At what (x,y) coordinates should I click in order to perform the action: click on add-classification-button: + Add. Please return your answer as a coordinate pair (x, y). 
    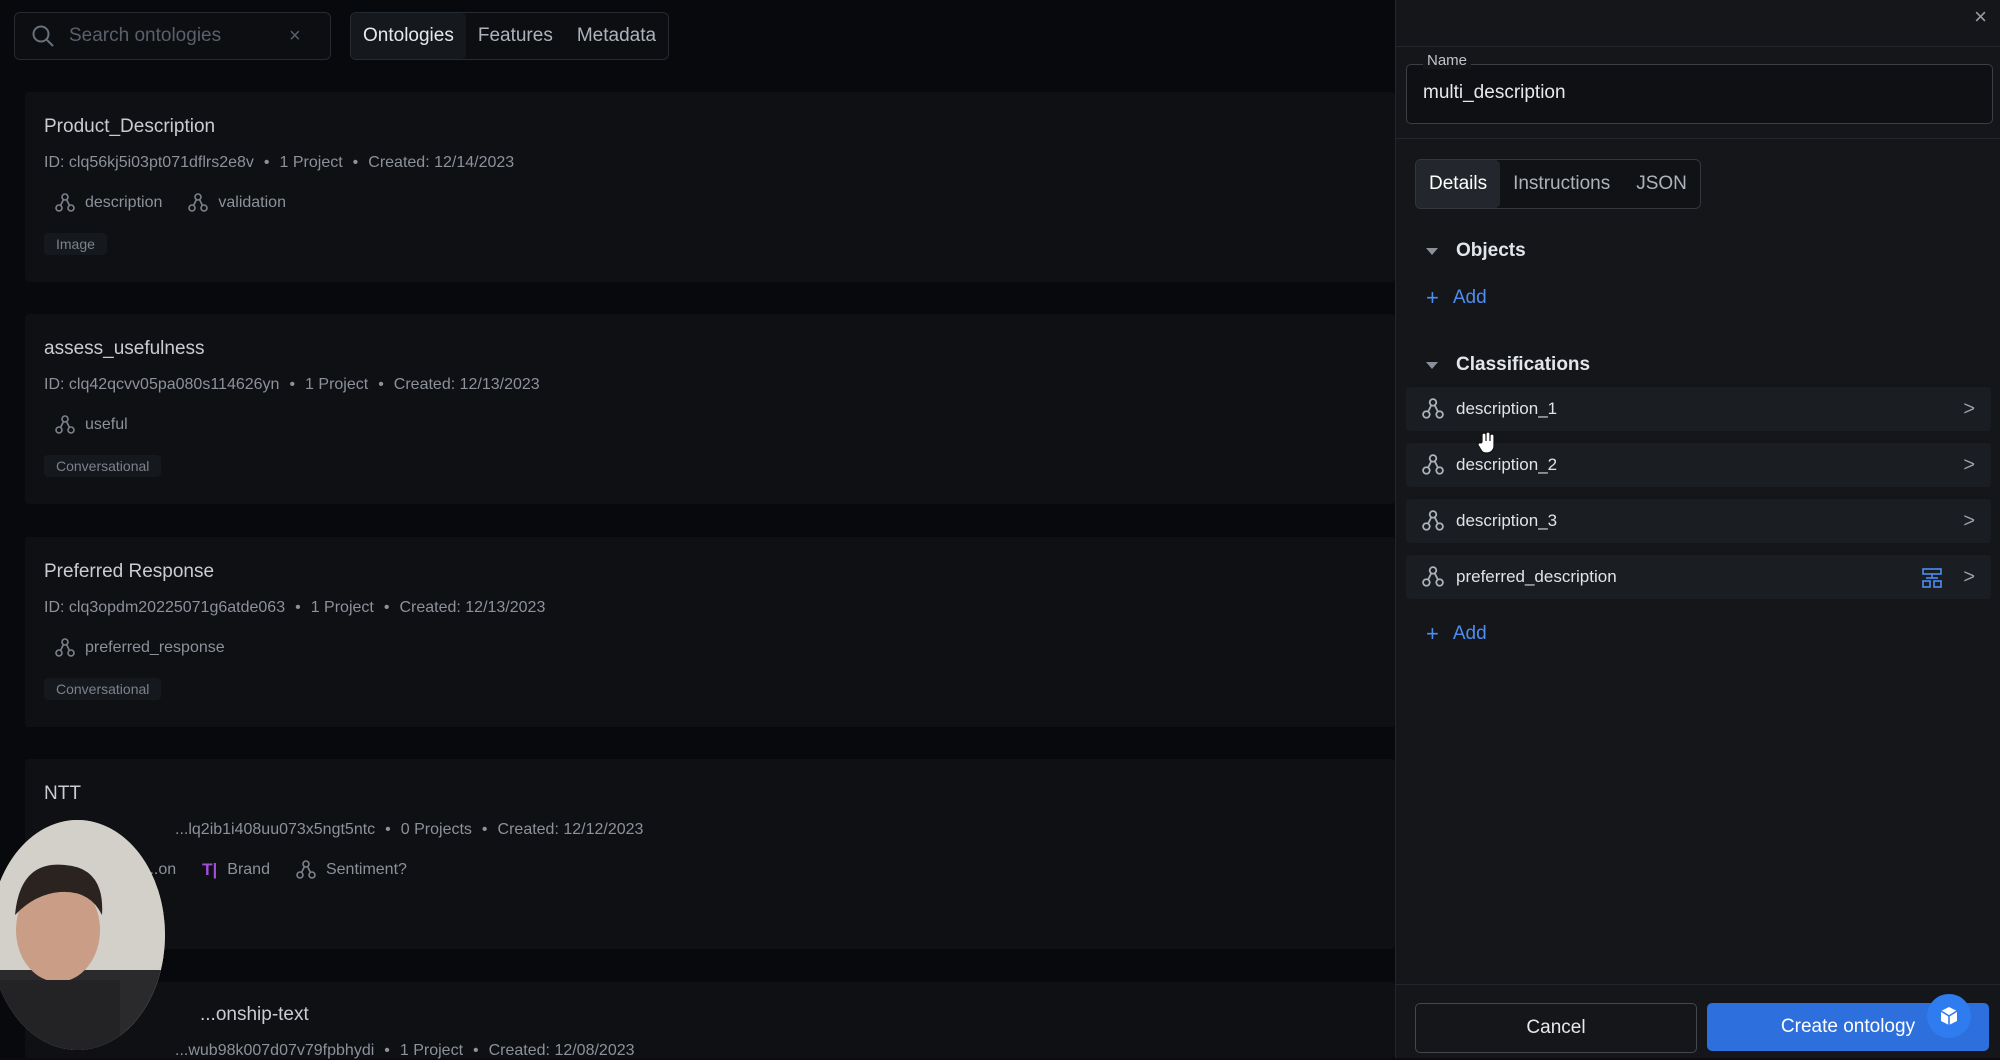
    Looking at the image, I should click on (1456, 634).